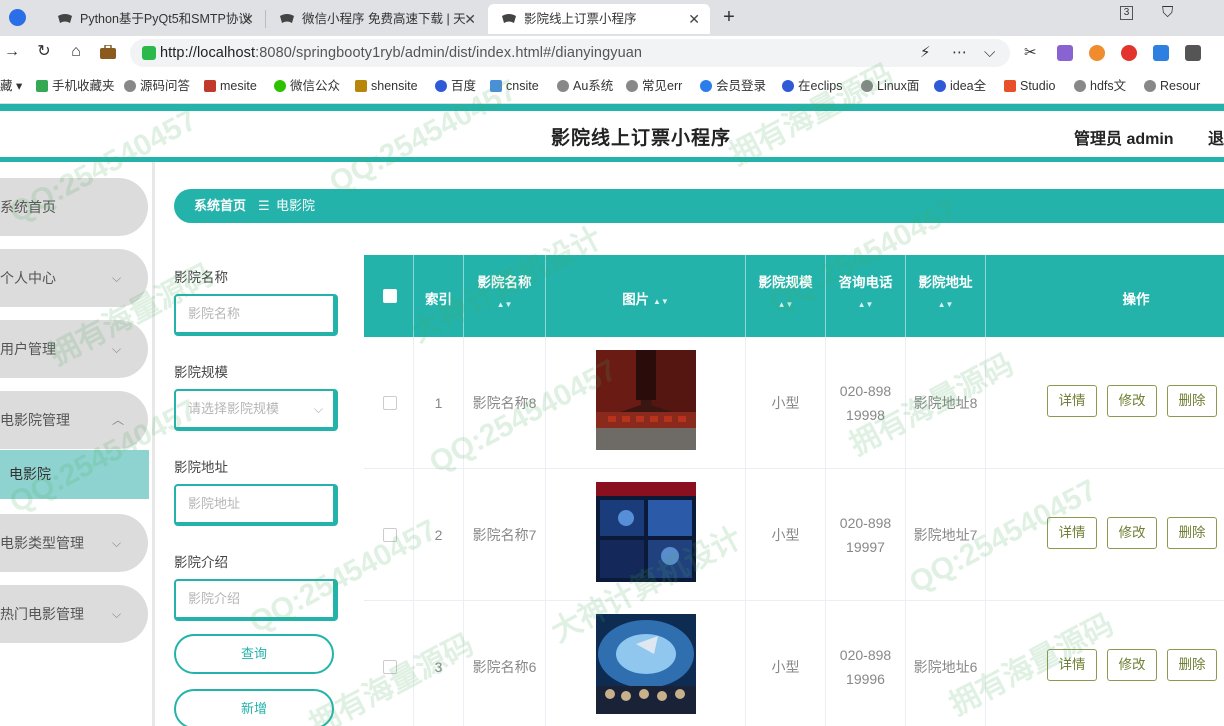  What do you see at coordinates (376, 19) in the screenshot?
I see `tab-wechat: 微信小程序 免费高速下载 | 天 ✕` at bounding box center [376, 19].